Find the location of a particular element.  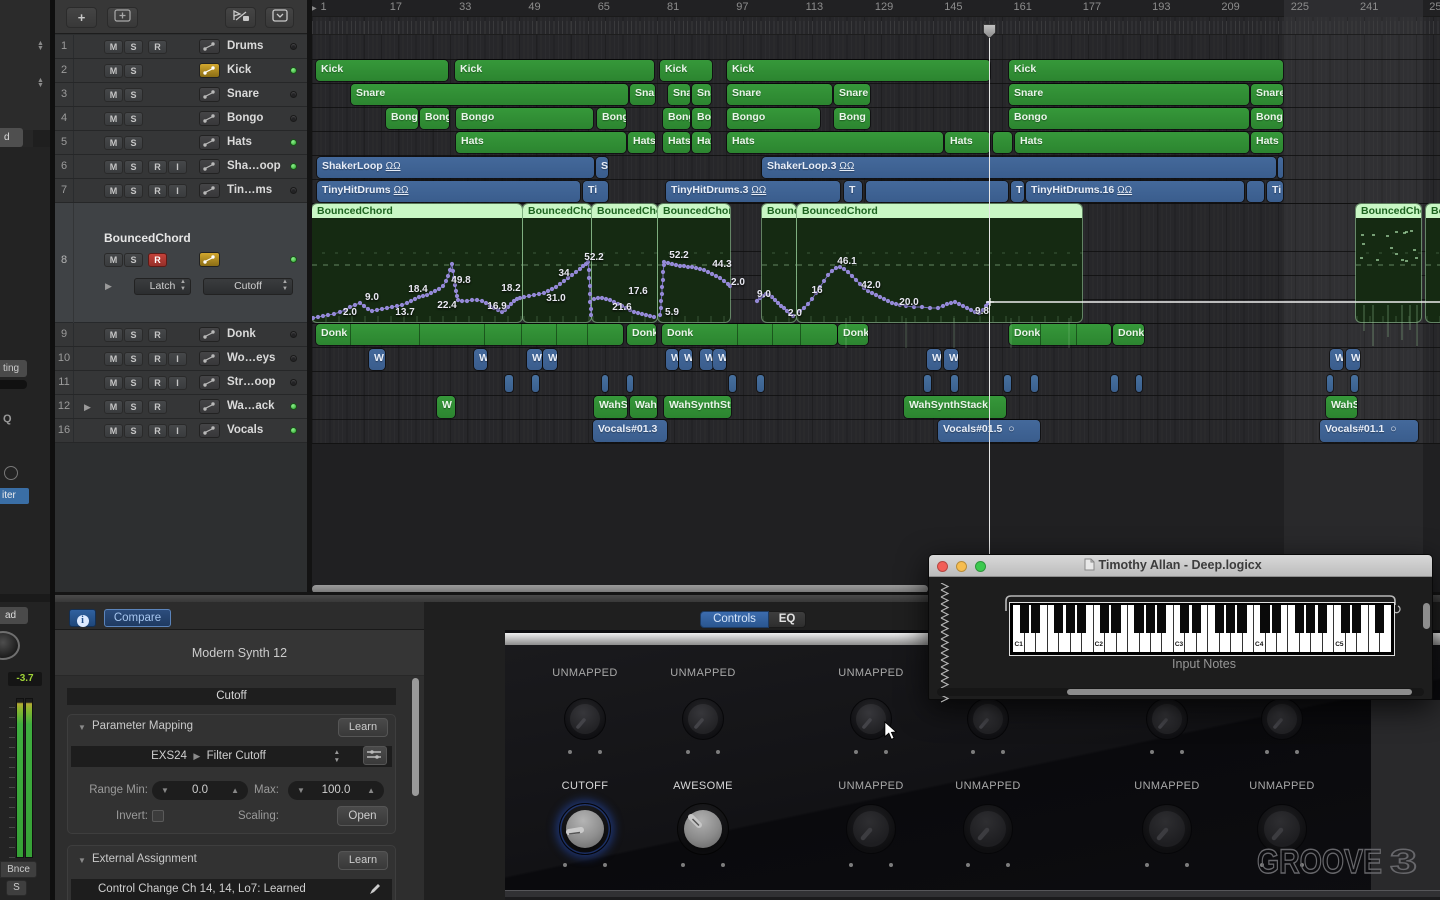

svg-text: 3 is located at coordinates (1403, 862).